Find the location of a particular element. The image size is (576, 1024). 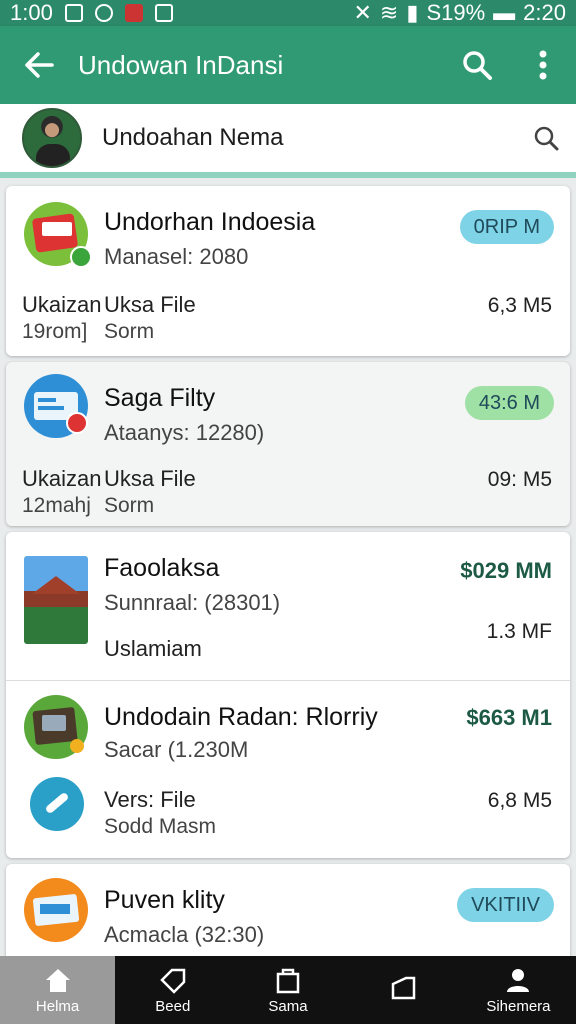

nav-fourth is located at coordinates (403, 990).